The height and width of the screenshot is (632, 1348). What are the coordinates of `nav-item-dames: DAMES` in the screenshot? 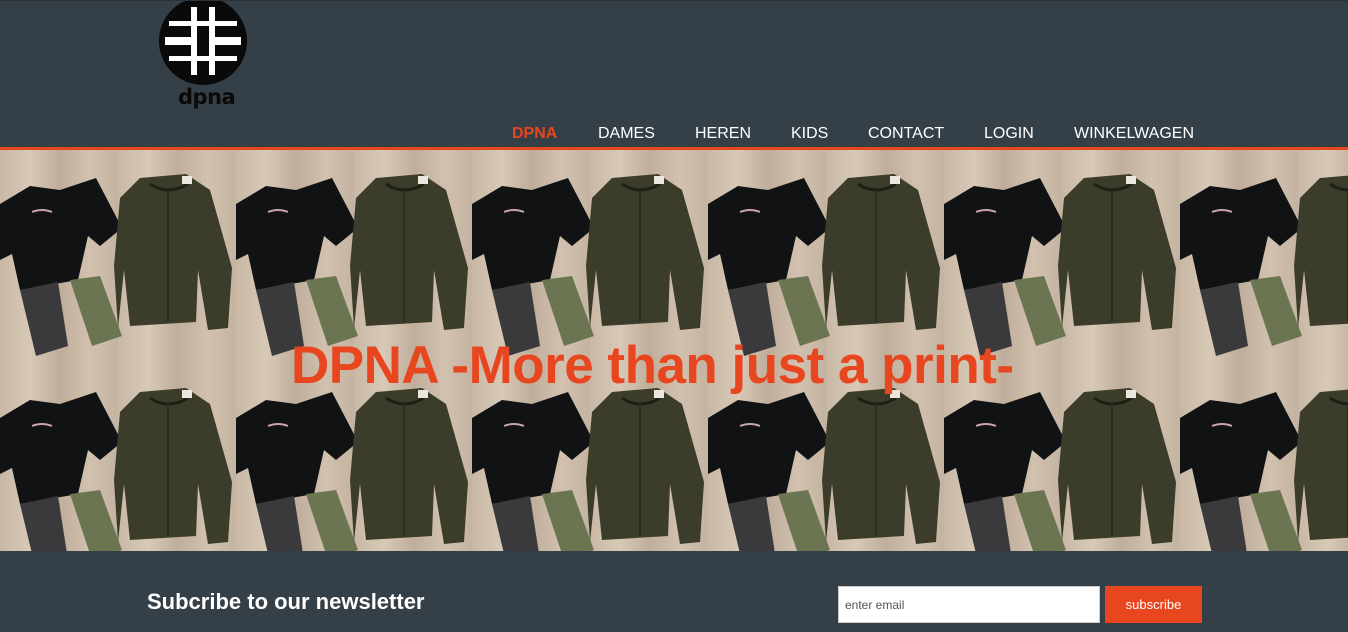 It's located at (626, 134).